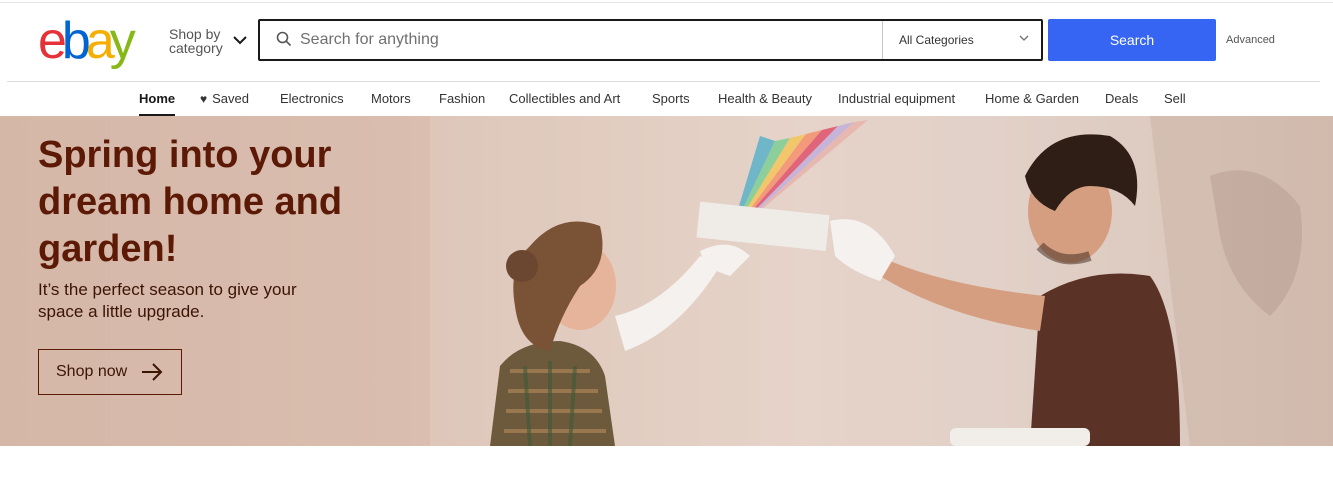 Image resolution: width=1333 pixels, height=480 pixels. I want to click on category-select-value: All Categories, so click(936, 40).